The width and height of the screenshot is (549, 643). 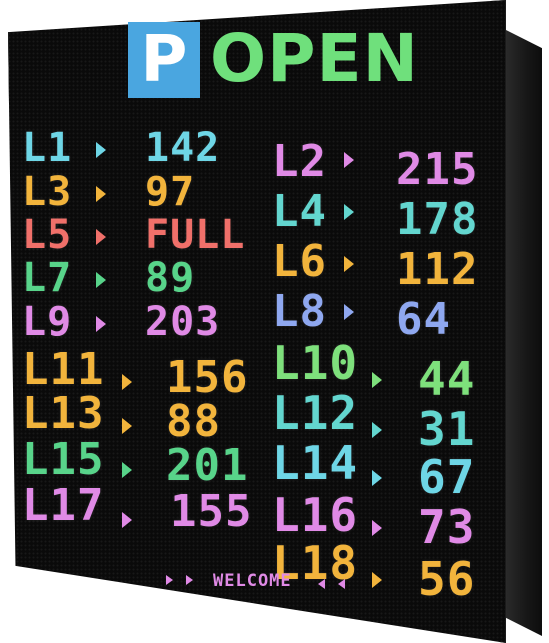 What do you see at coordinates (315, 515) in the screenshot?
I see `level-label-l16: L16` at bounding box center [315, 515].